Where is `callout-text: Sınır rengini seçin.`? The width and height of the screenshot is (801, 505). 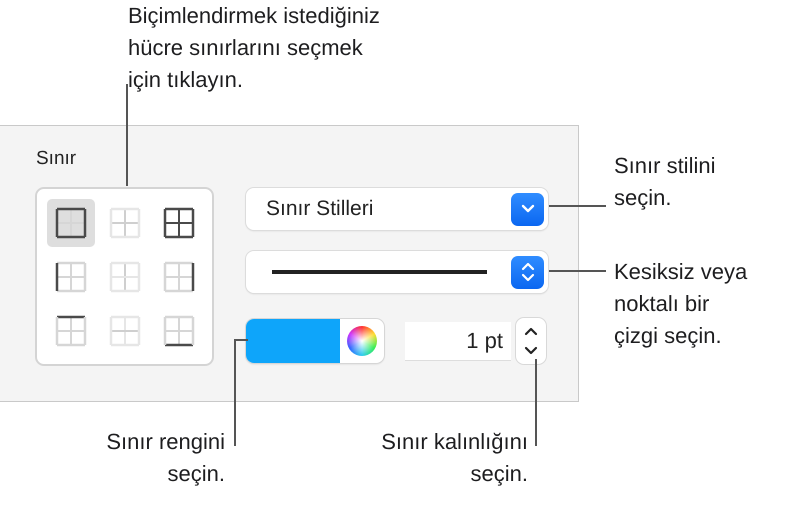 callout-text: Sınır rengini seçin. is located at coordinates (165, 458).